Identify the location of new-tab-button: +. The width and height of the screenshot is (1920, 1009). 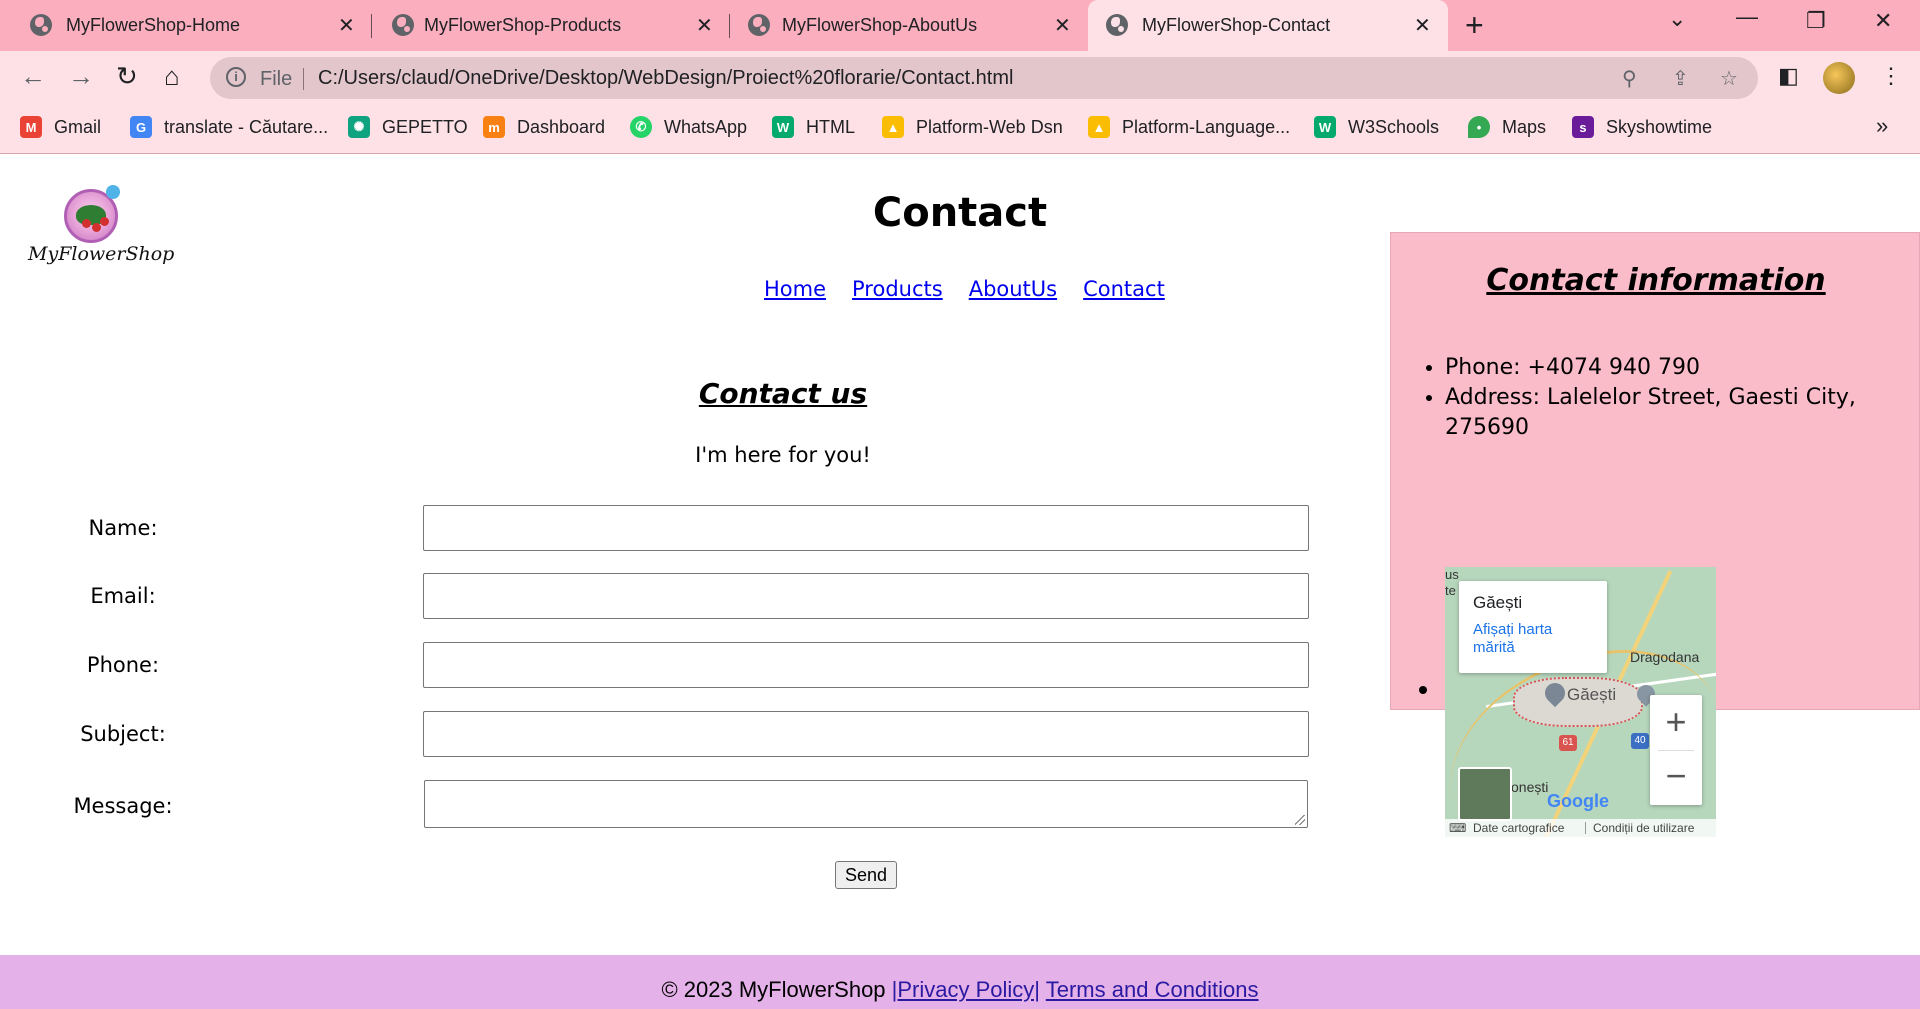
(1474, 25).